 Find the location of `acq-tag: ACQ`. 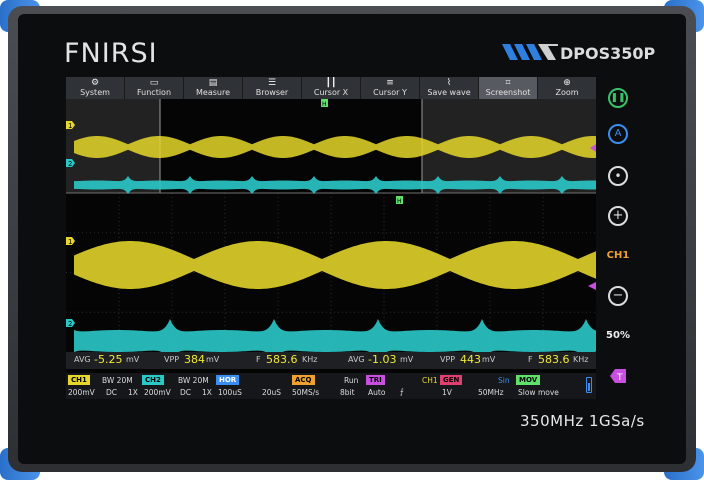

acq-tag: ACQ is located at coordinates (303, 380).